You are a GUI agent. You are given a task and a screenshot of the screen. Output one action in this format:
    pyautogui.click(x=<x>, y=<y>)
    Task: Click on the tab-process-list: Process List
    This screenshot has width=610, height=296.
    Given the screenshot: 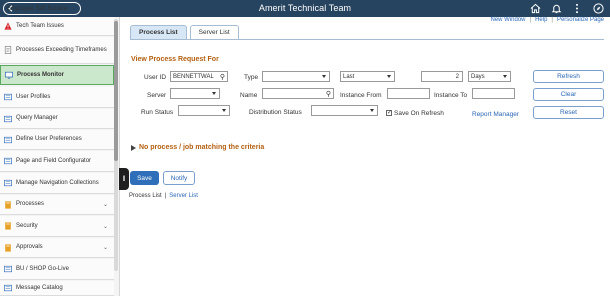 What is the action you would take?
    pyautogui.click(x=158, y=32)
    